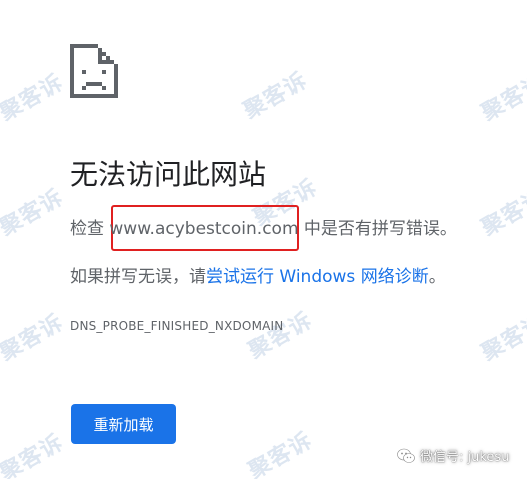 This screenshot has width=527, height=479. Describe the element at coordinates (90, 229) in the screenshot. I see `check-prefix: 检查` at that location.